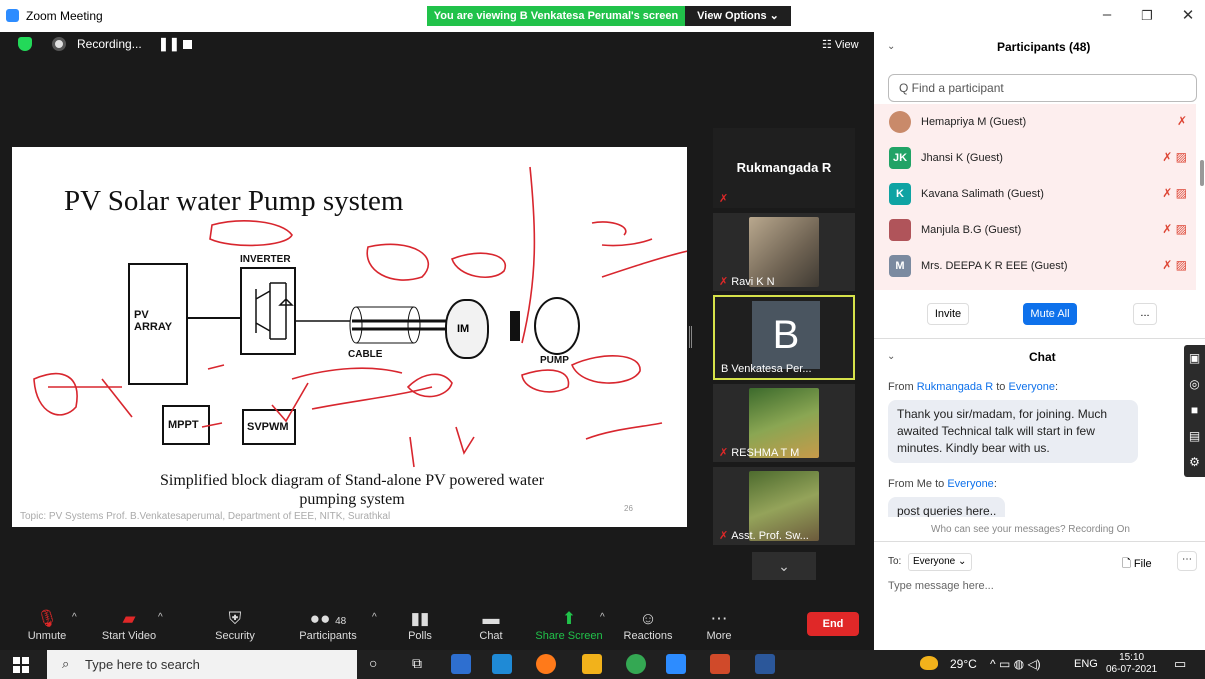 Image resolution: width=1205 pixels, height=679 pixels. Describe the element at coordinates (1194, 411) in the screenshot. I see `annotation-side-strip: ▣ ◎ ■ ▤ ⚙` at that location.